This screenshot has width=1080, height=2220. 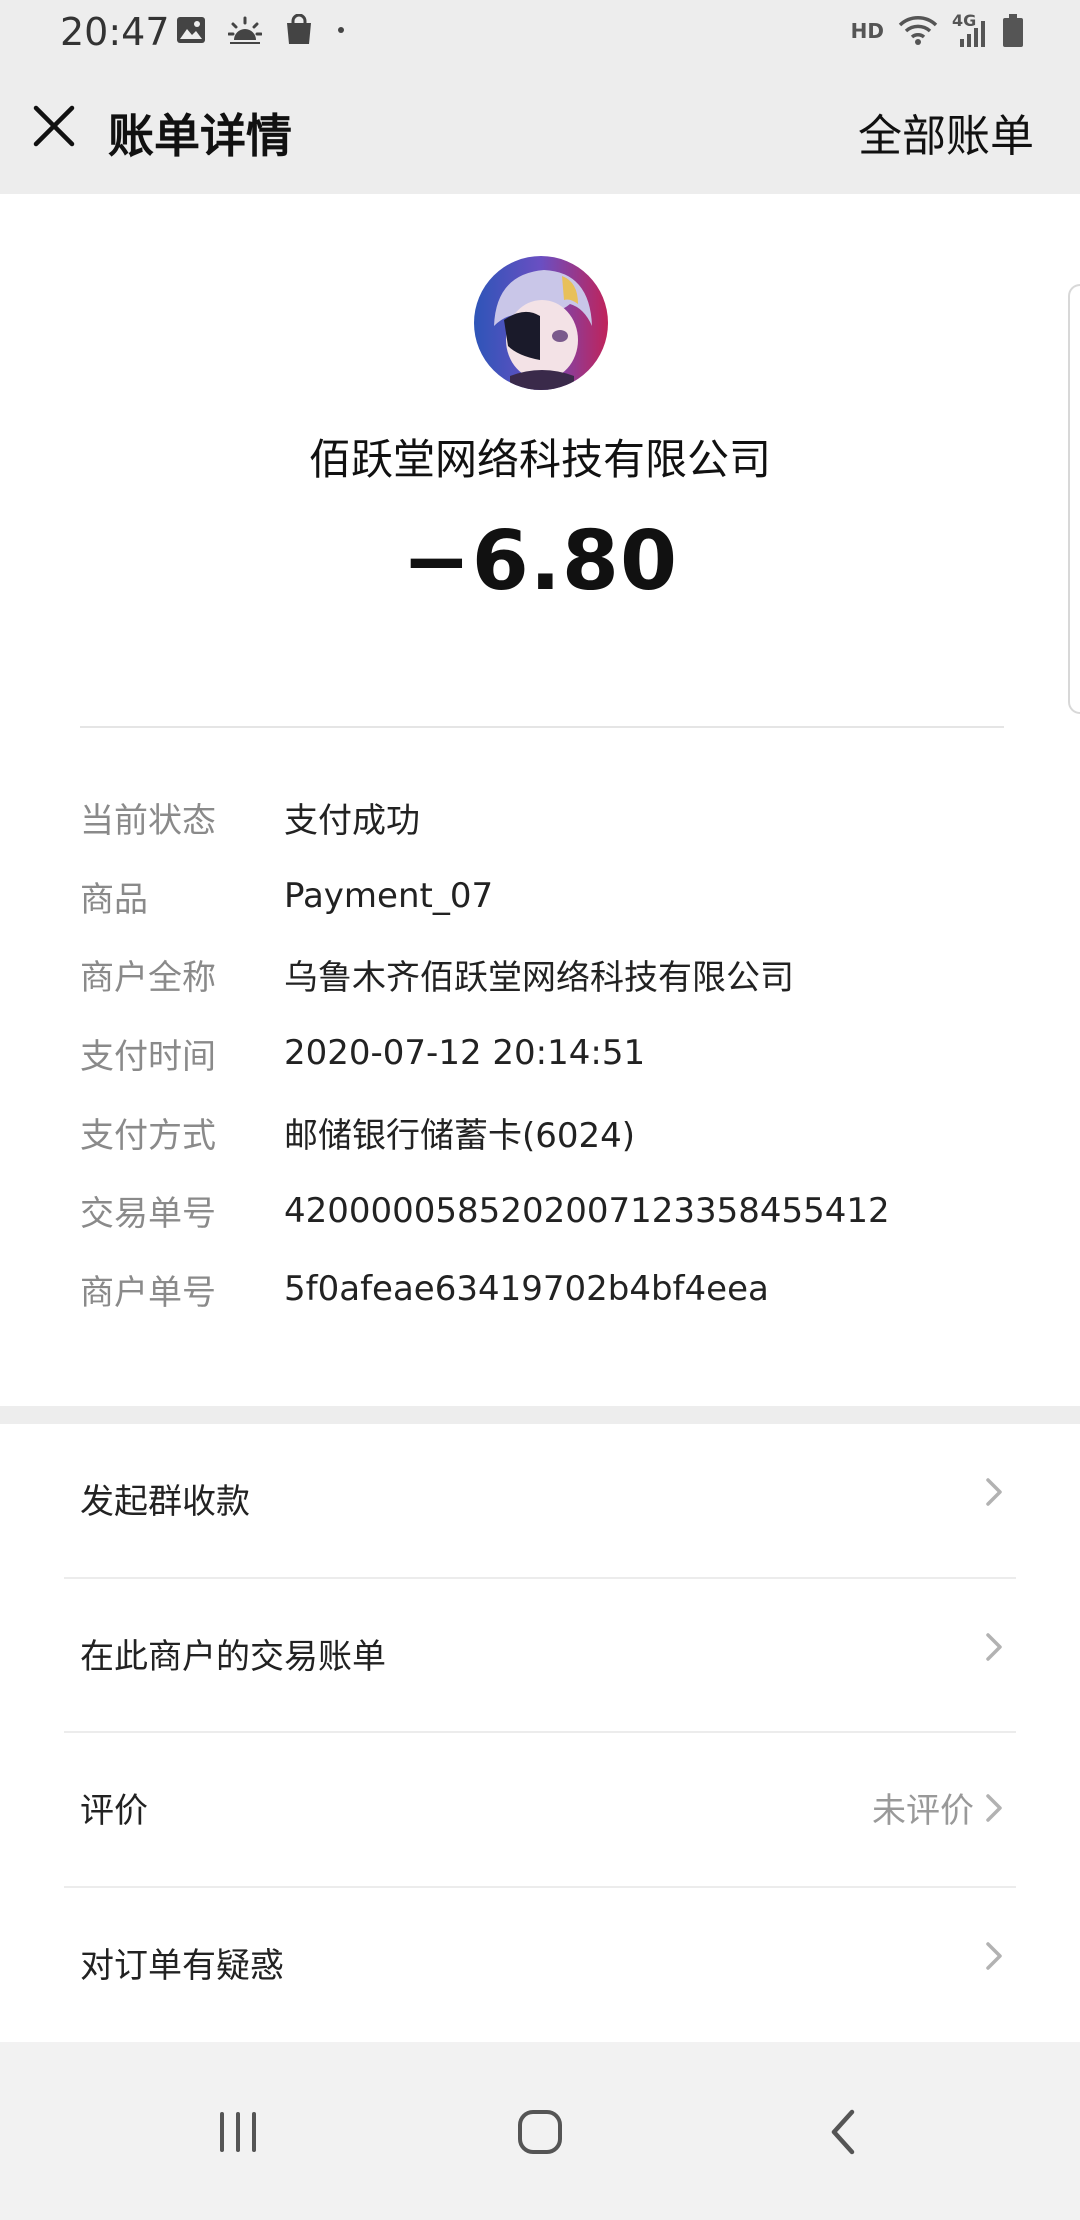 What do you see at coordinates (539, 459) in the screenshot?
I see `merchant-name: 佰跃堂网络科技有限公司` at bounding box center [539, 459].